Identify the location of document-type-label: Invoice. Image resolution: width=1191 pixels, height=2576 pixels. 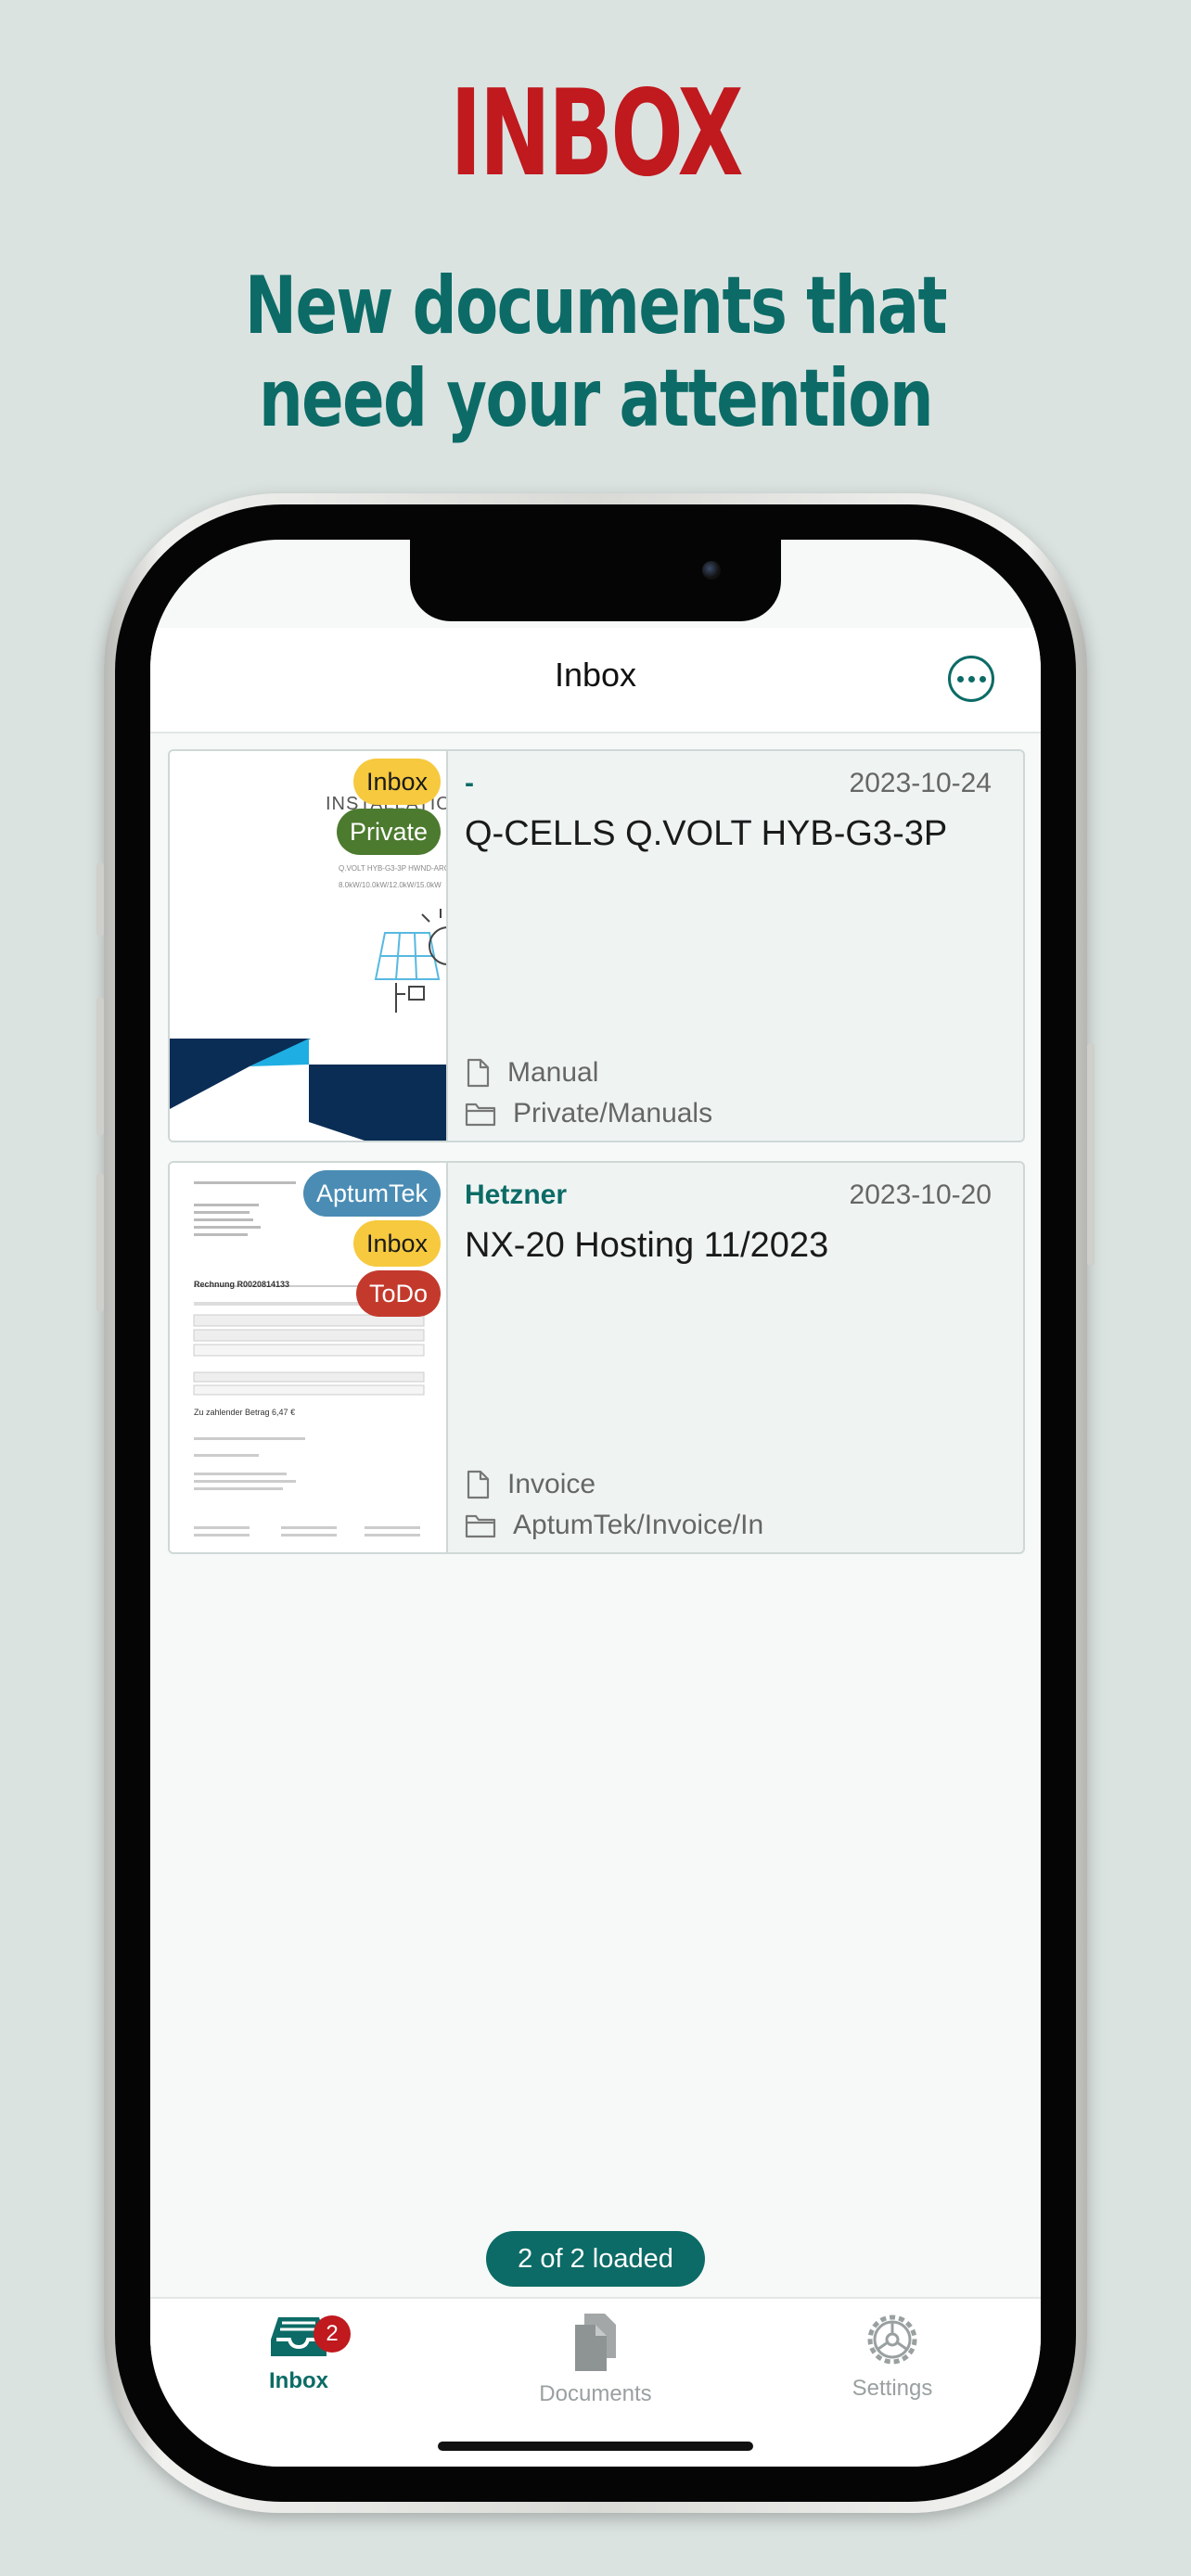
(551, 1484).